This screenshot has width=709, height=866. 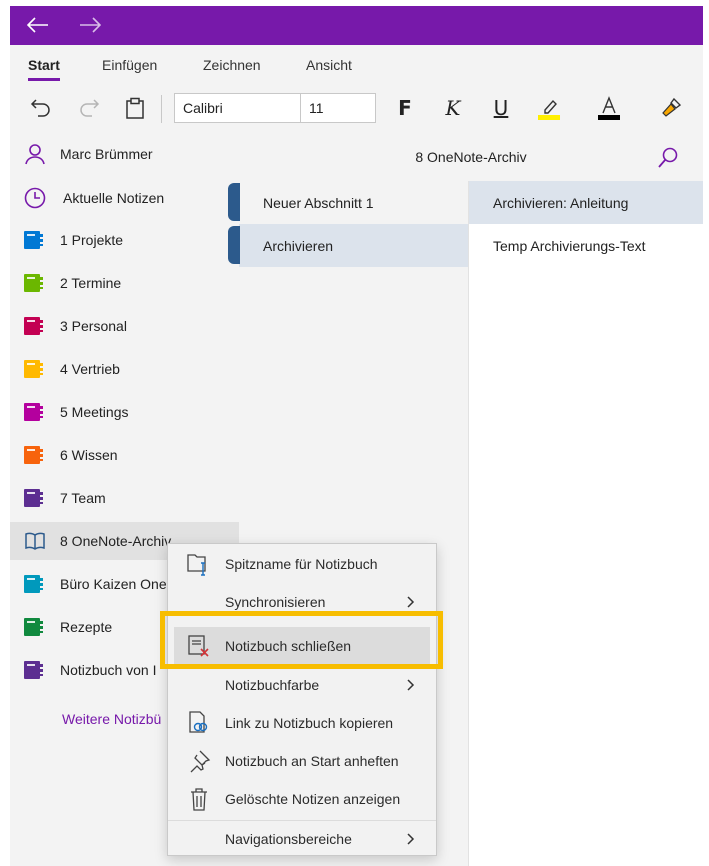 What do you see at coordinates (113, 584) in the screenshot?
I see `notebook-label: Büro Kaizen One` at bounding box center [113, 584].